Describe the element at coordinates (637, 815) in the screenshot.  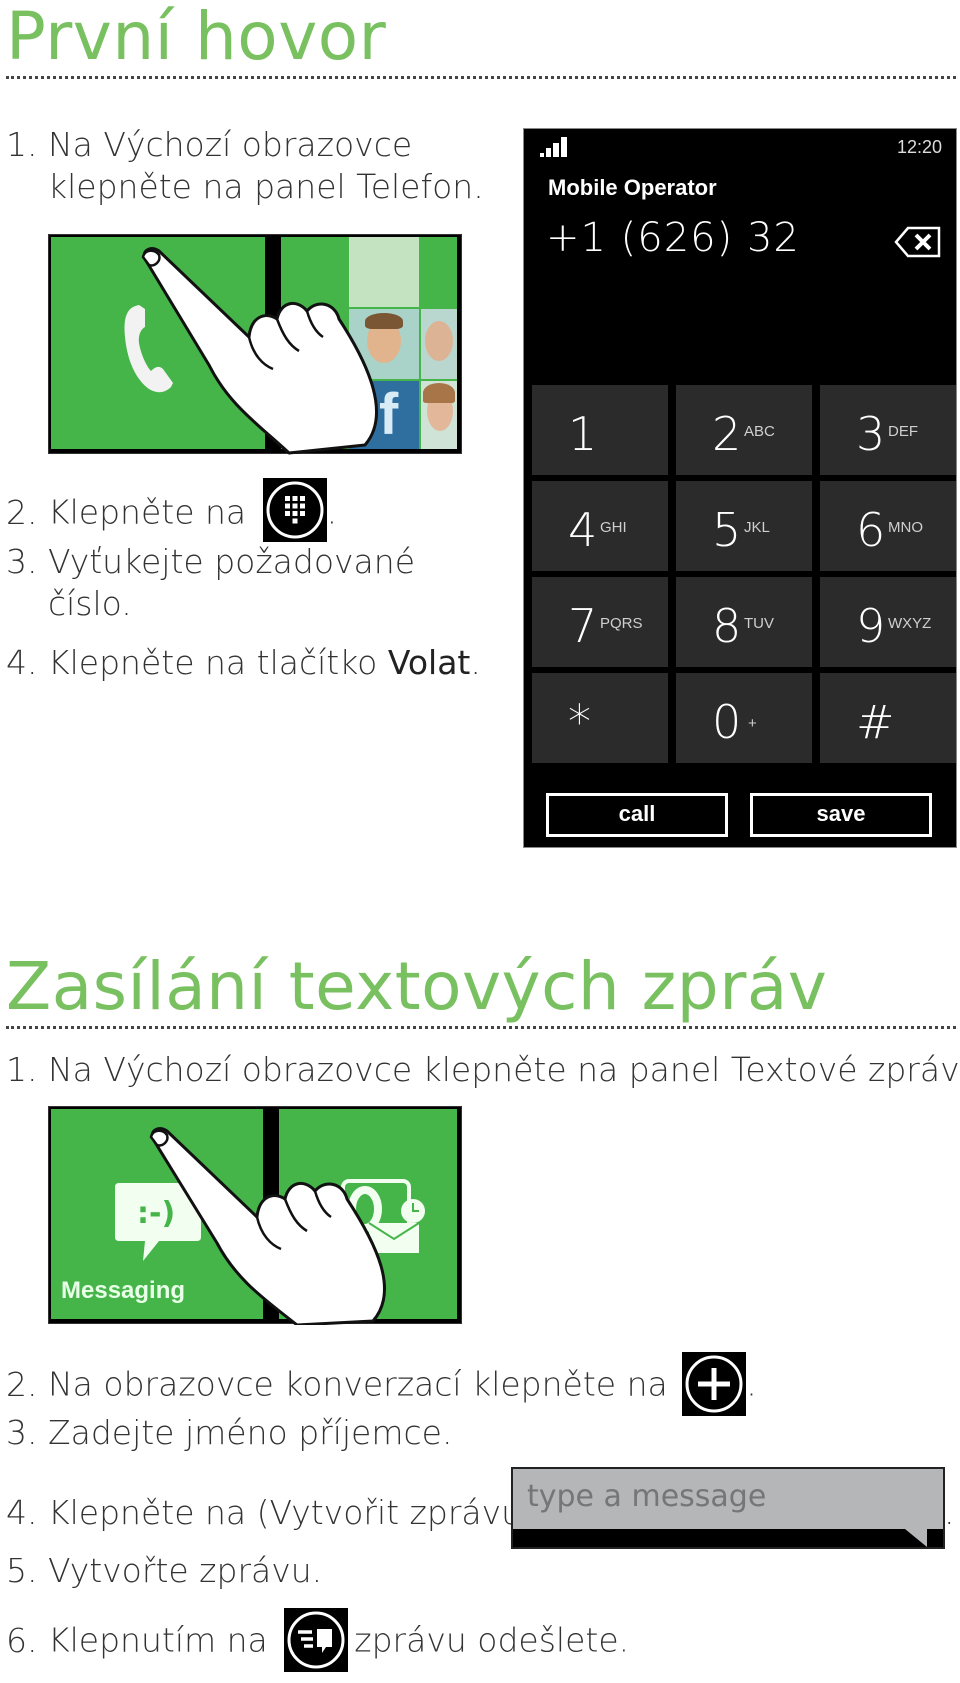
I see `call-button: call` at that location.